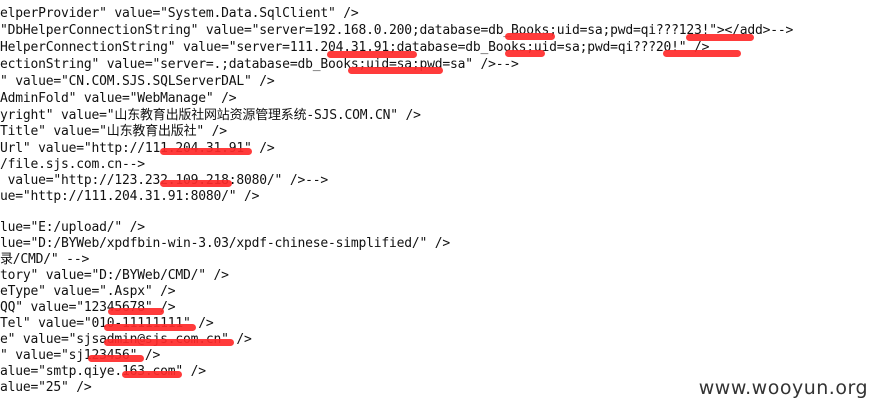 The image size is (876, 413). Describe the element at coordinates (46, 387) in the screenshot. I see `config-line-24: alue="25" />` at that location.